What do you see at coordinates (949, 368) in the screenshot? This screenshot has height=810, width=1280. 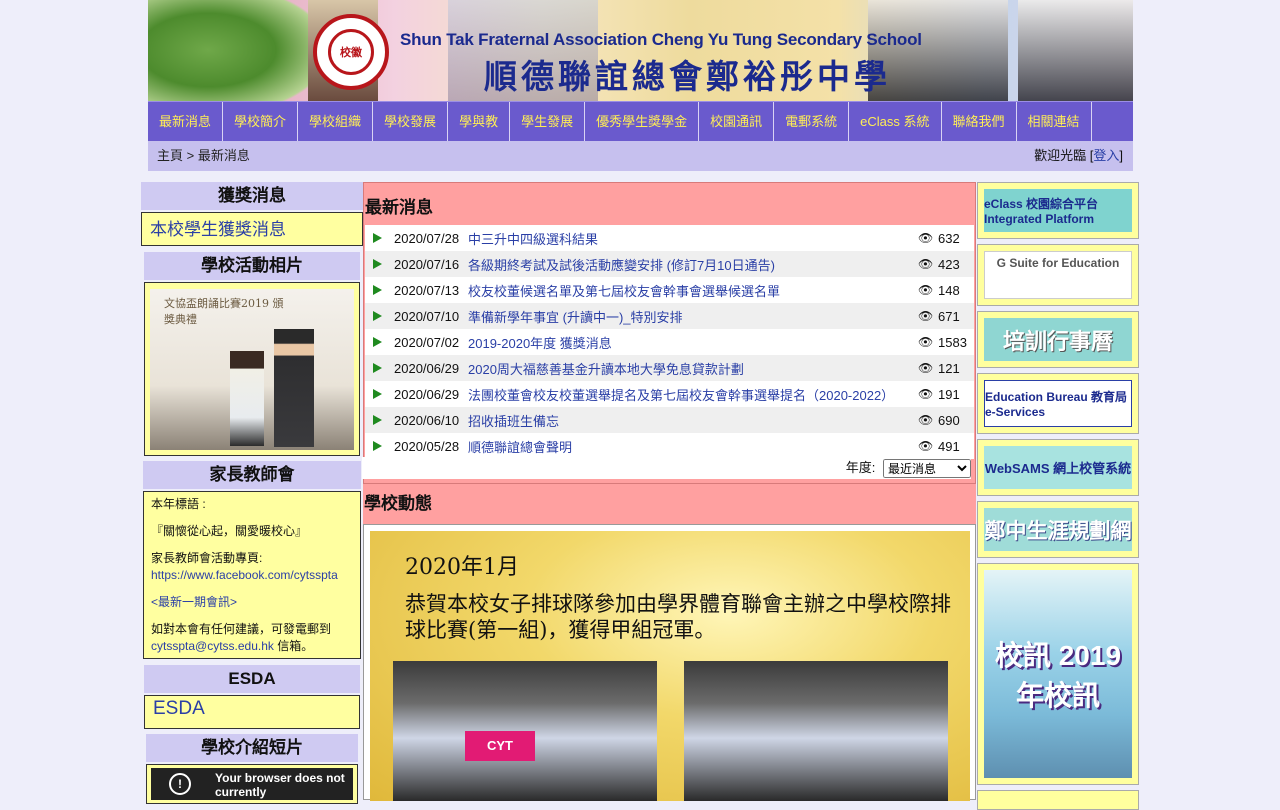 I see `view-count: 121` at bounding box center [949, 368].